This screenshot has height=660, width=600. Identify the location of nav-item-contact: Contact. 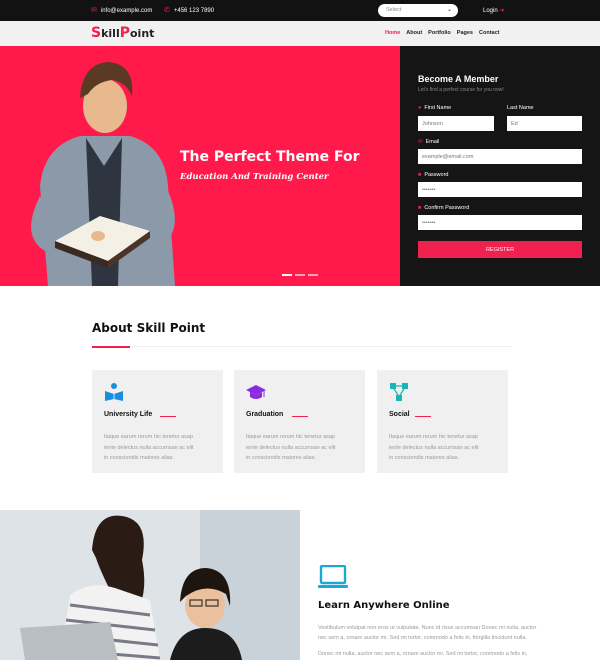
(489, 33).